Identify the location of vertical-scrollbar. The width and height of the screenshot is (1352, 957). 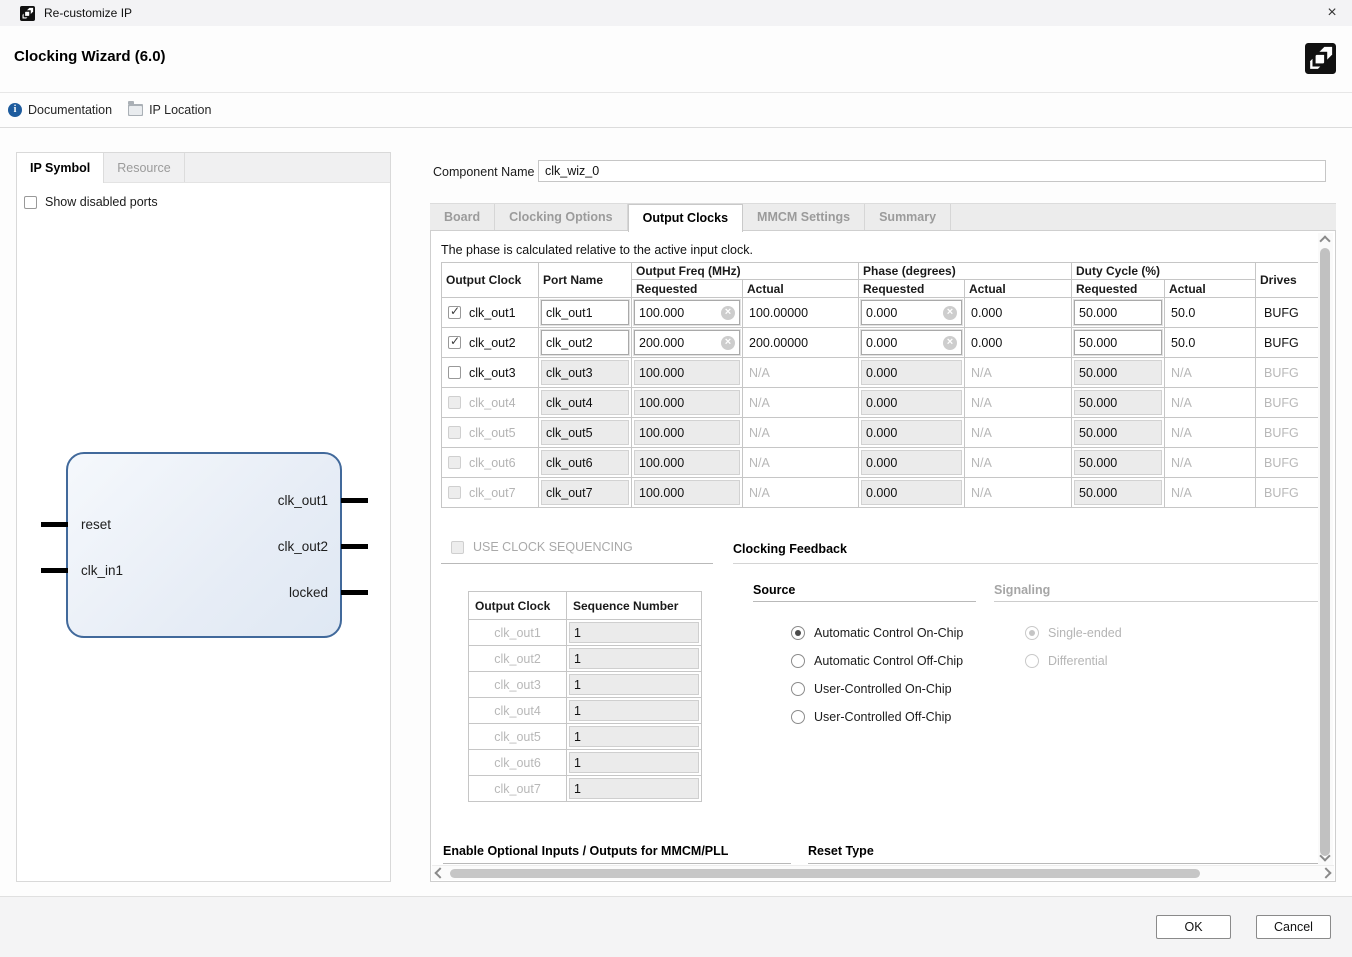
(1325, 549).